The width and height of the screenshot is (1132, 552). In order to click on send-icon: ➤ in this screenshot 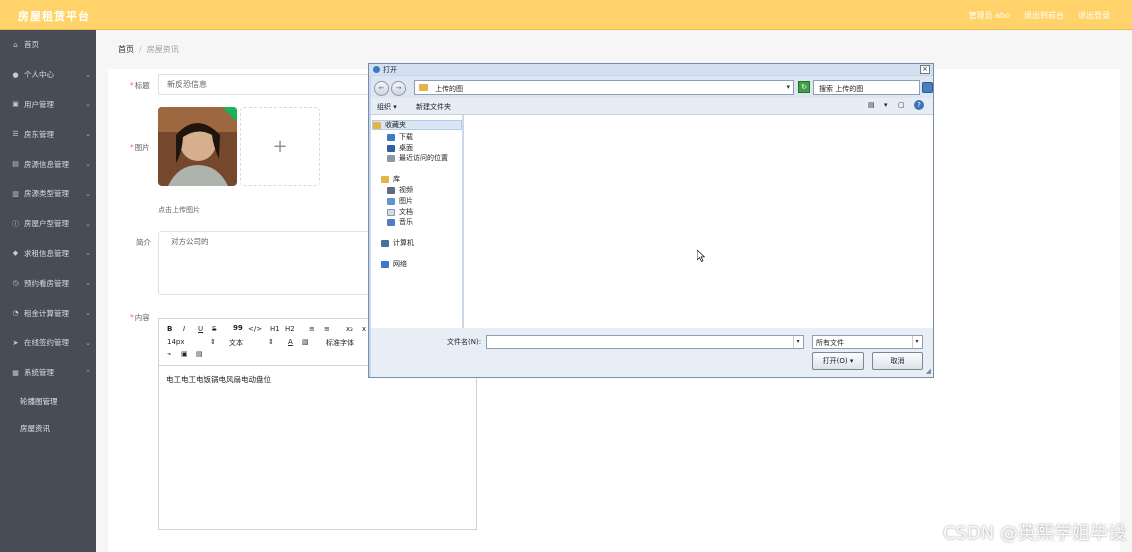, I will do `click(15, 342)`.